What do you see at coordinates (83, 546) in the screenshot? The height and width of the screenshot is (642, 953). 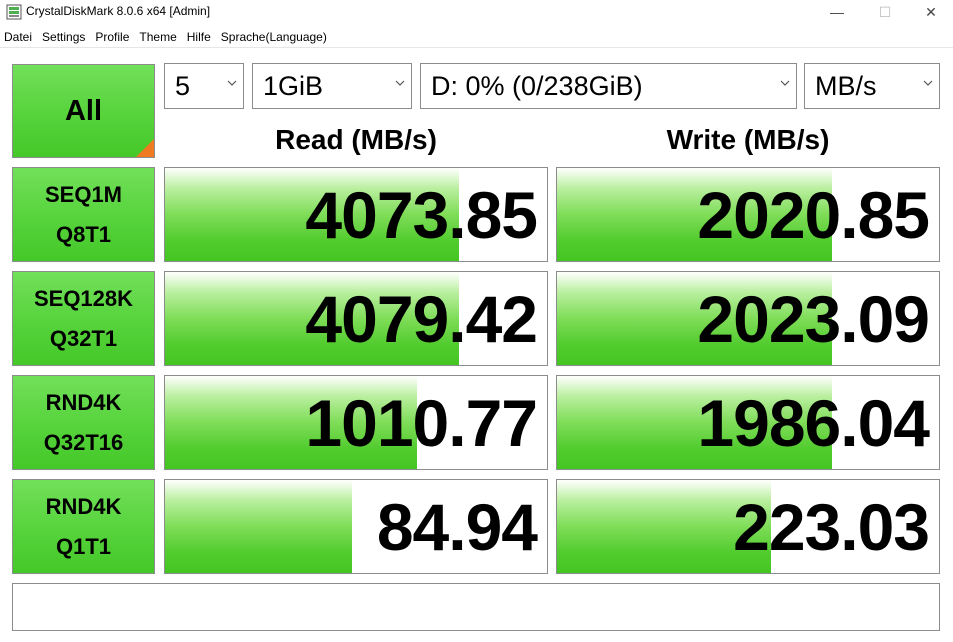 I see `test-queue: Q1T1` at bounding box center [83, 546].